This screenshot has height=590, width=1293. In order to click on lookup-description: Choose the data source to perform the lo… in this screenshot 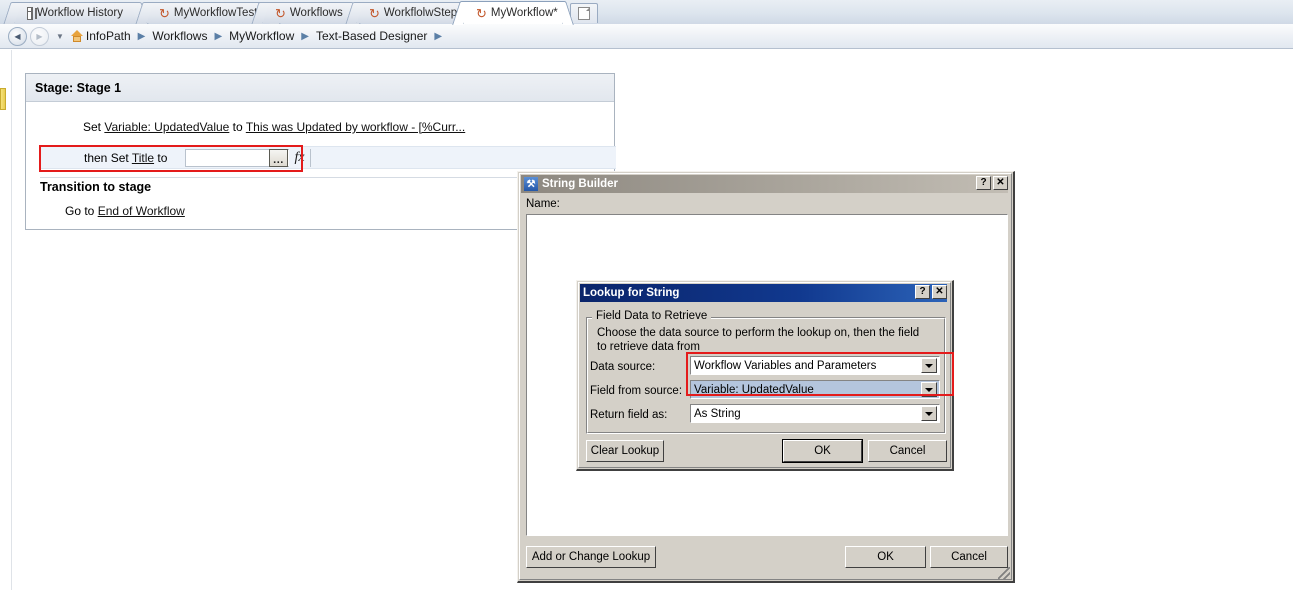, I will do `click(758, 340)`.